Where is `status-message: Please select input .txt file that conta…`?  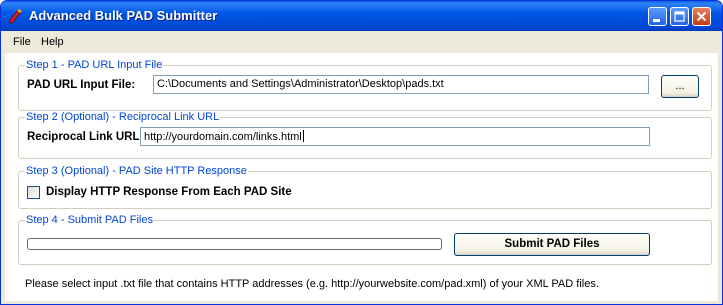
status-message: Please select input .txt file that conta… is located at coordinates (312, 284).